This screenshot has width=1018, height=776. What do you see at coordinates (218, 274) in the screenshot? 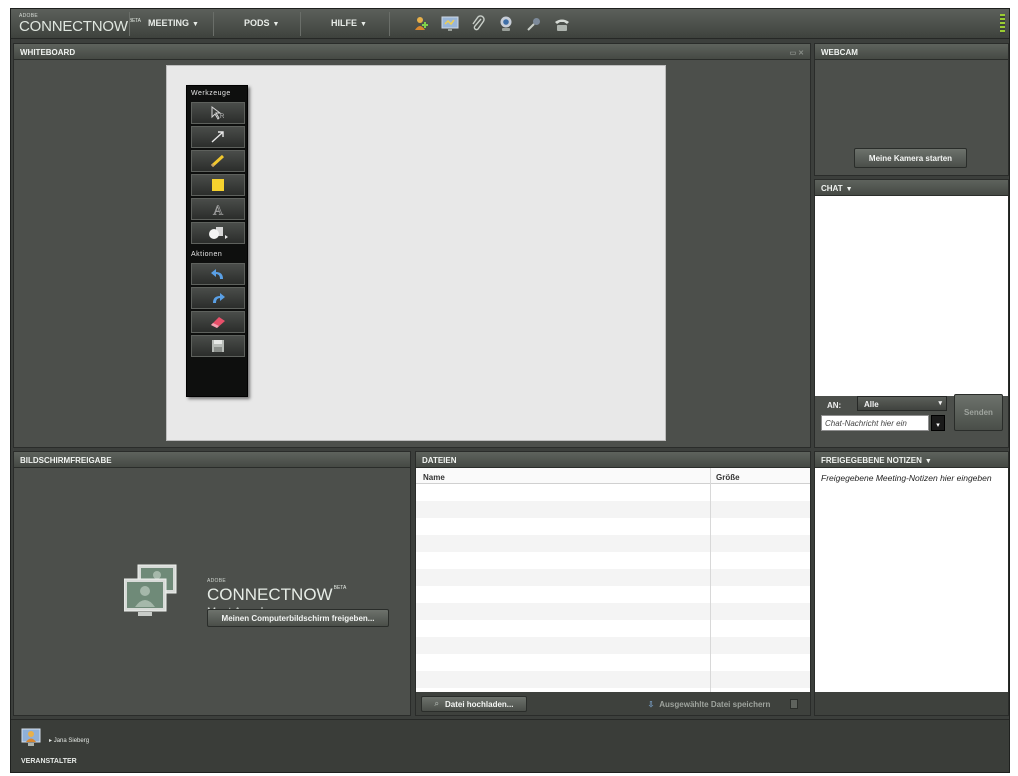
I see `undo-icon` at bounding box center [218, 274].